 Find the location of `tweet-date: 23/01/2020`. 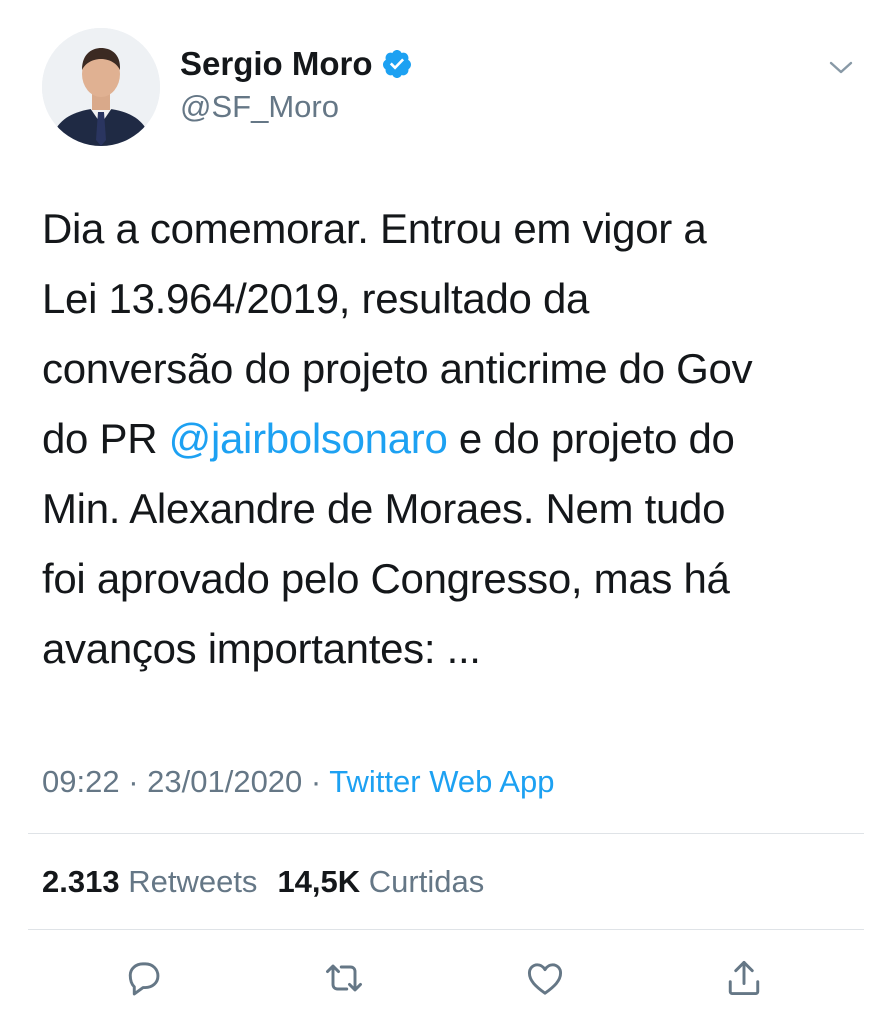

tweet-date: 23/01/2020 is located at coordinates (224, 781).